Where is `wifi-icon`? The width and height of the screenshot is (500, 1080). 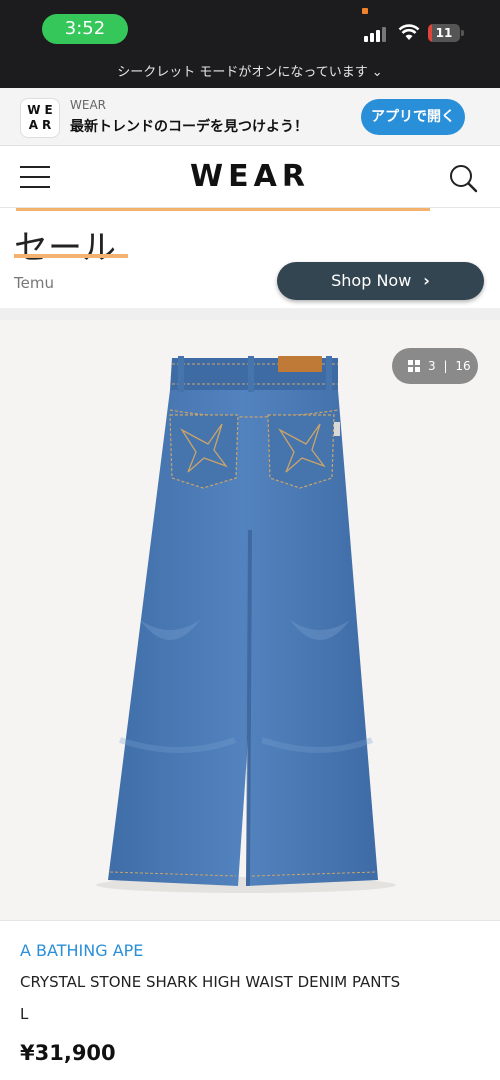 wifi-icon is located at coordinates (409, 32).